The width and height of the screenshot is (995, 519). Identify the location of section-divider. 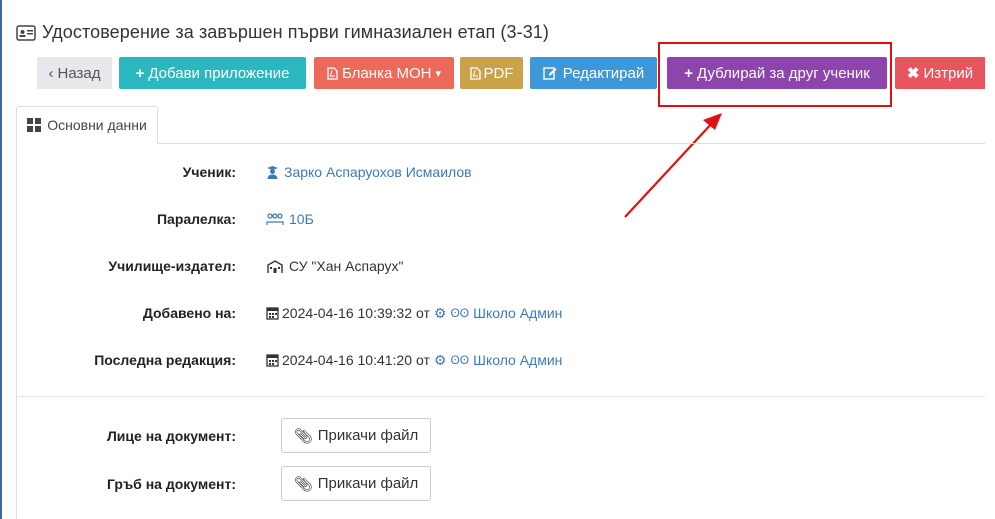
(500, 396).